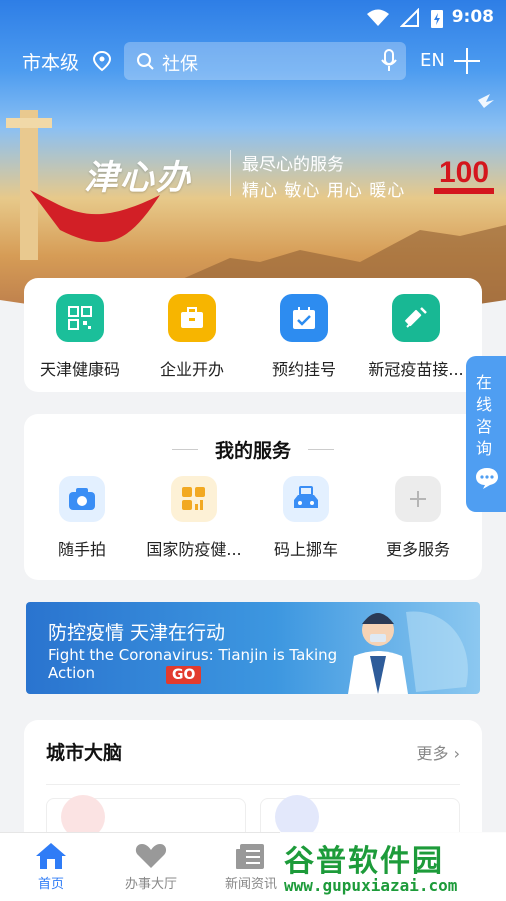  What do you see at coordinates (456, 753) in the screenshot?
I see `chevron-right-icon: ›` at bounding box center [456, 753].